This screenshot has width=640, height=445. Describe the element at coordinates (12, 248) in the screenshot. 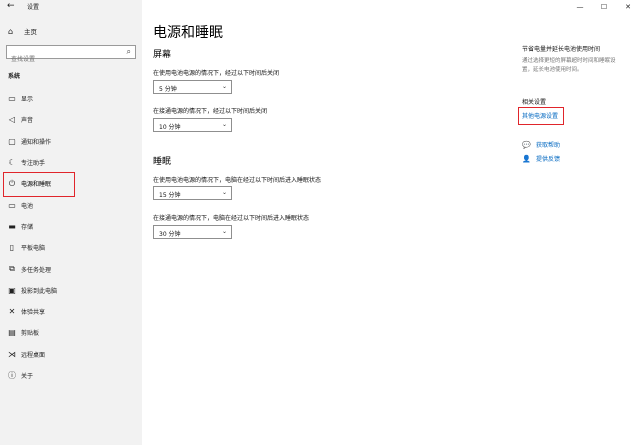

I see `tablet-icon: ▯` at that location.